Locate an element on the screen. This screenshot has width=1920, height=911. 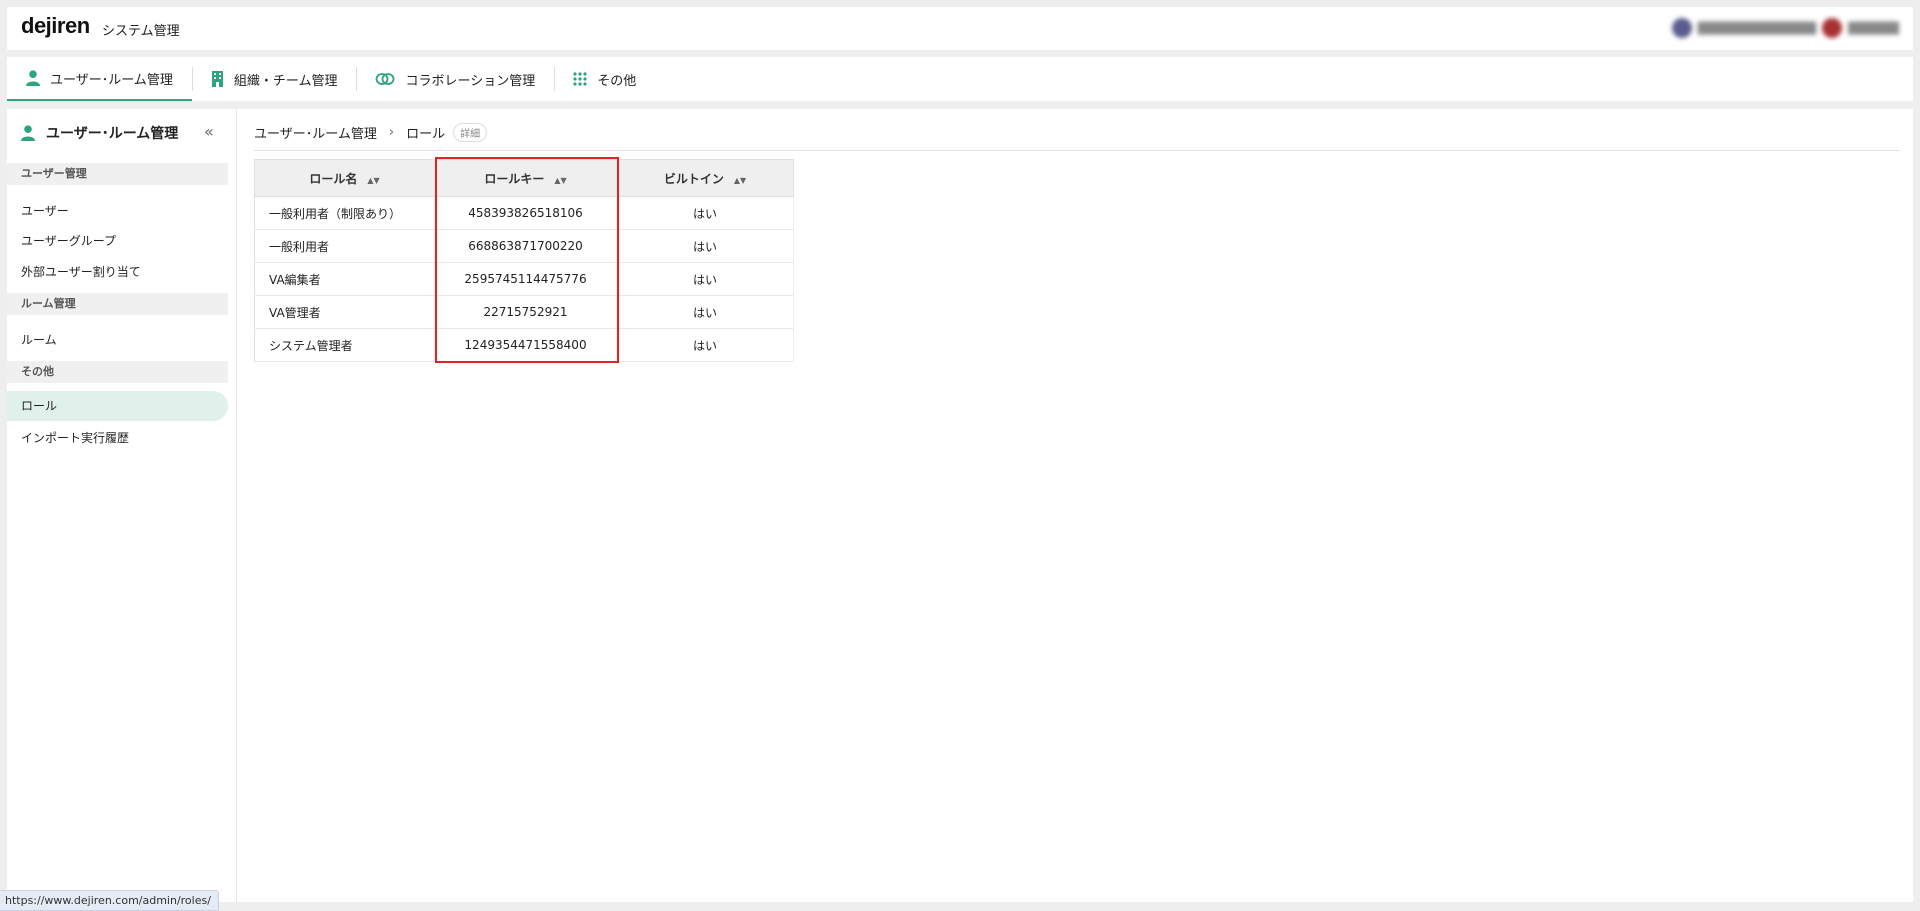
role-name-cell: VA編集者 is located at coordinates (344, 279).